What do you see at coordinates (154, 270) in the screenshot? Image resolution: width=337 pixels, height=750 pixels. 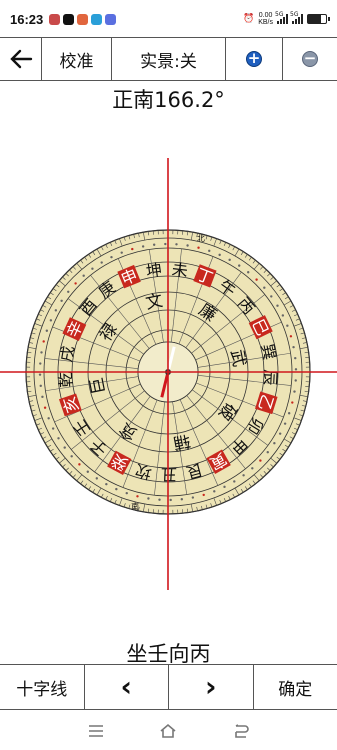 I see `mountain-label: 坤` at bounding box center [154, 270].